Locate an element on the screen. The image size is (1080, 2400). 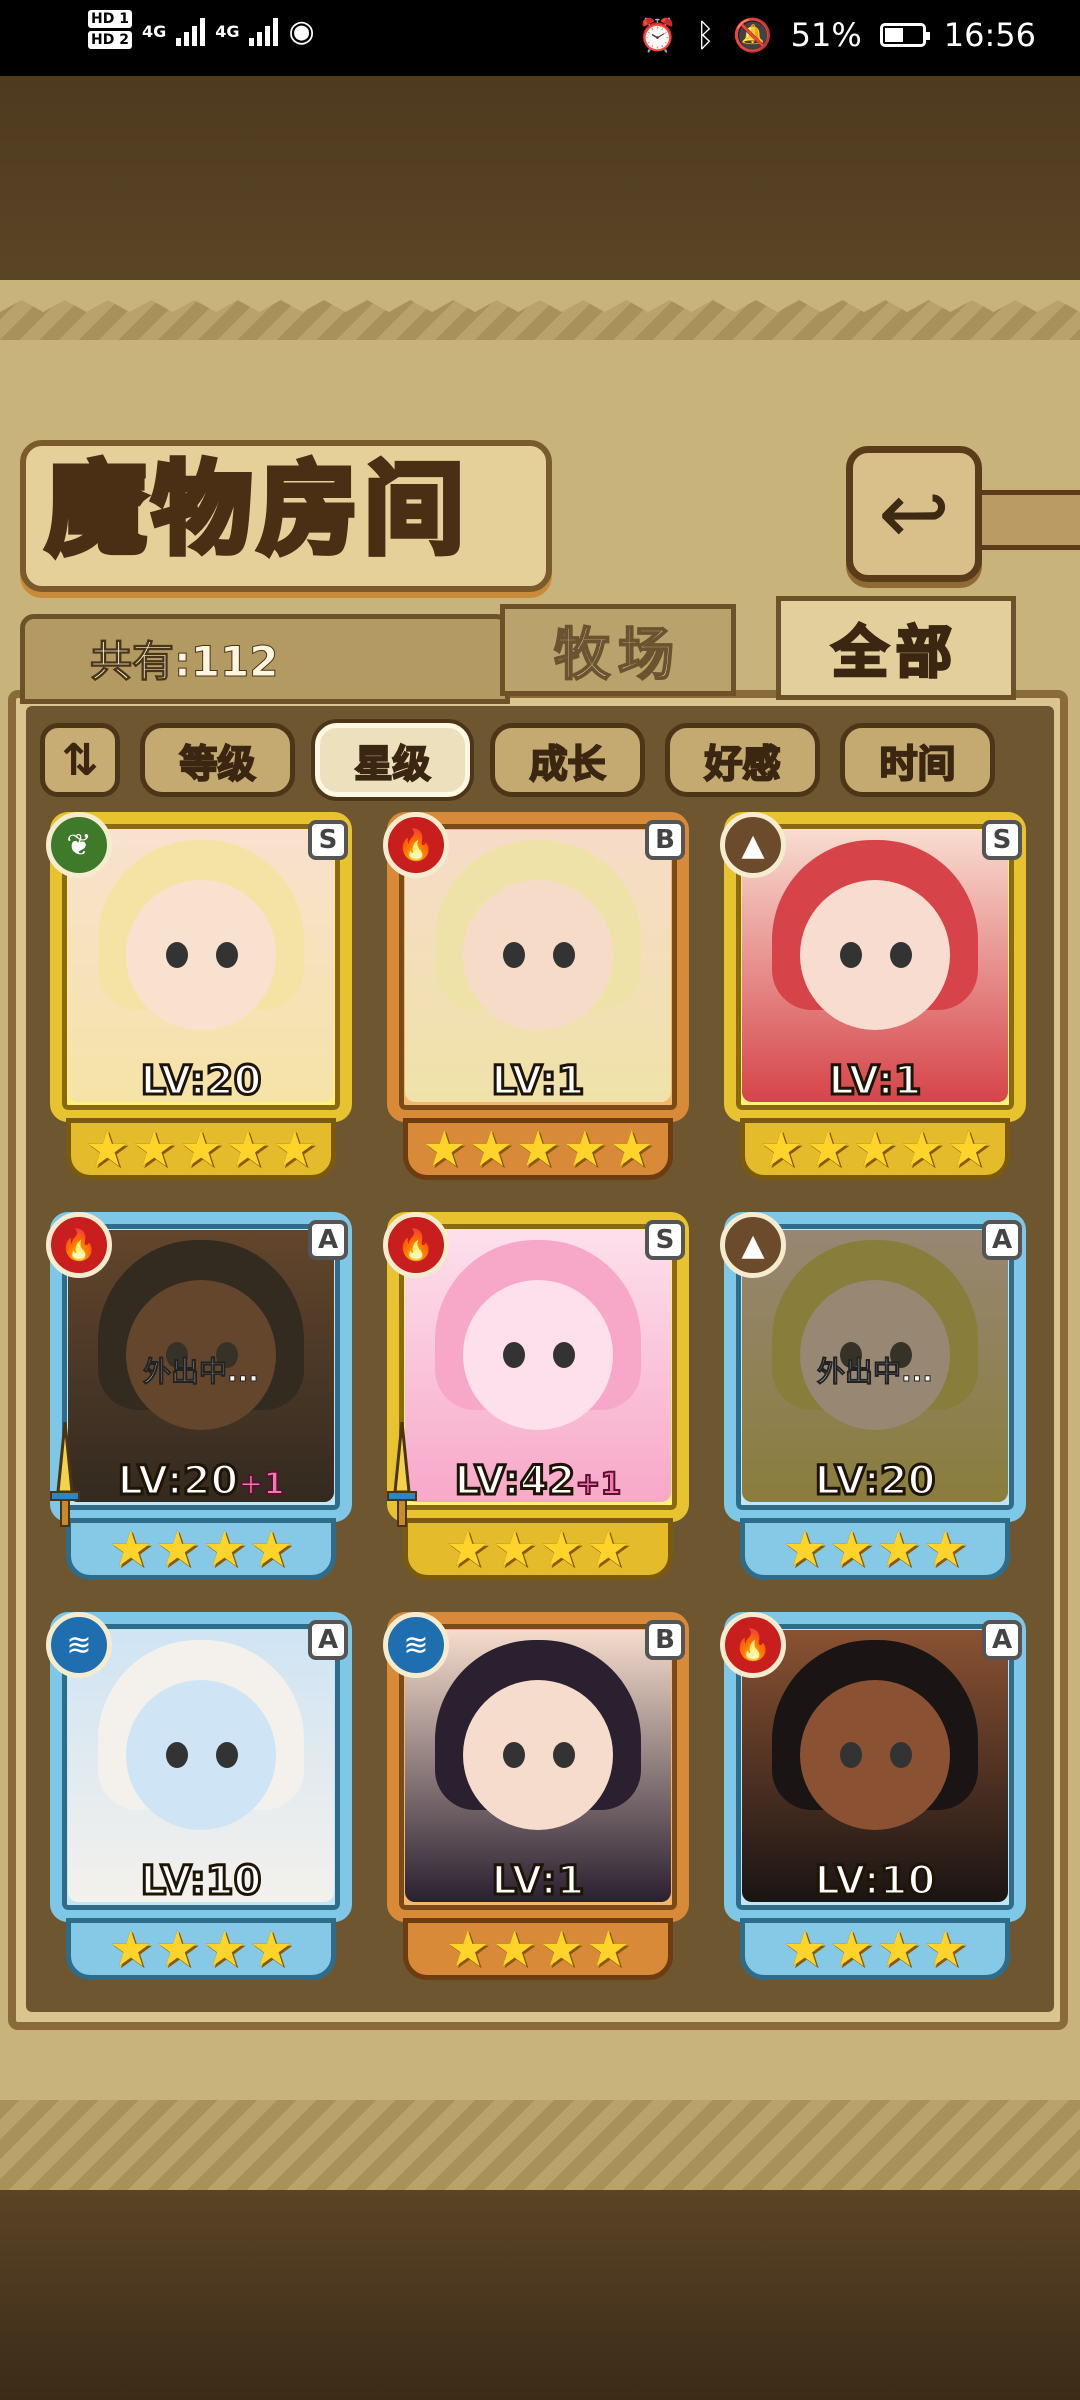
torn-edge-bottom is located at coordinates (540, 2150).